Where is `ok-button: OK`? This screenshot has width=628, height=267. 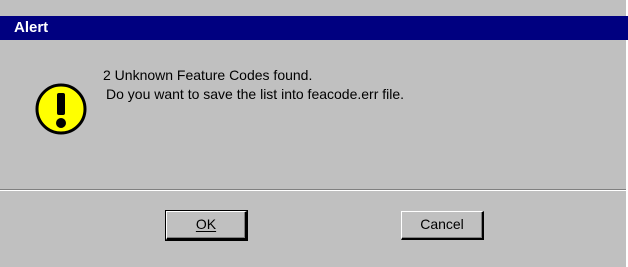 ok-button: OK is located at coordinates (206, 225).